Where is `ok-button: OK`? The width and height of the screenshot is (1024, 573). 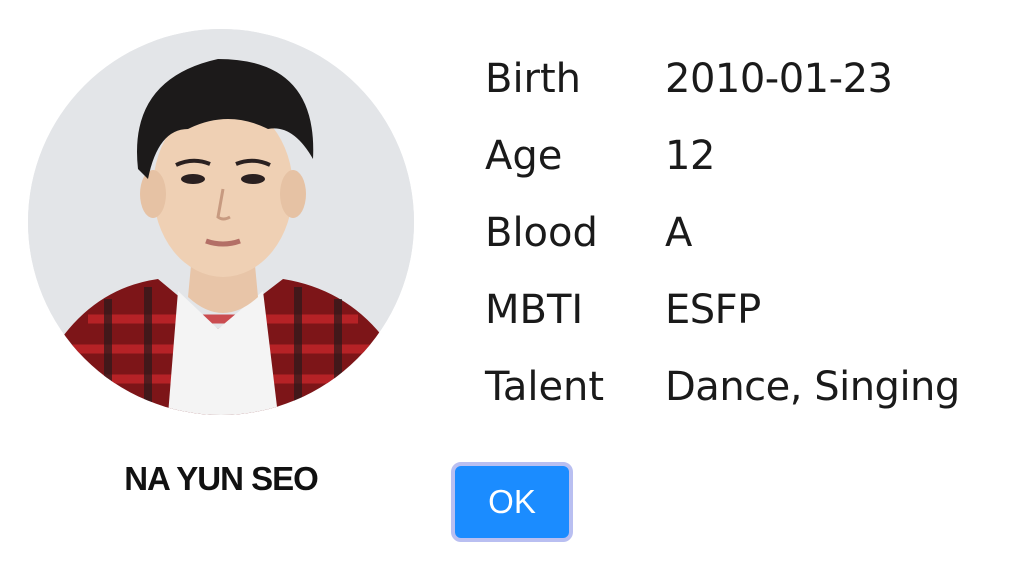 ok-button: OK is located at coordinates (512, 502).